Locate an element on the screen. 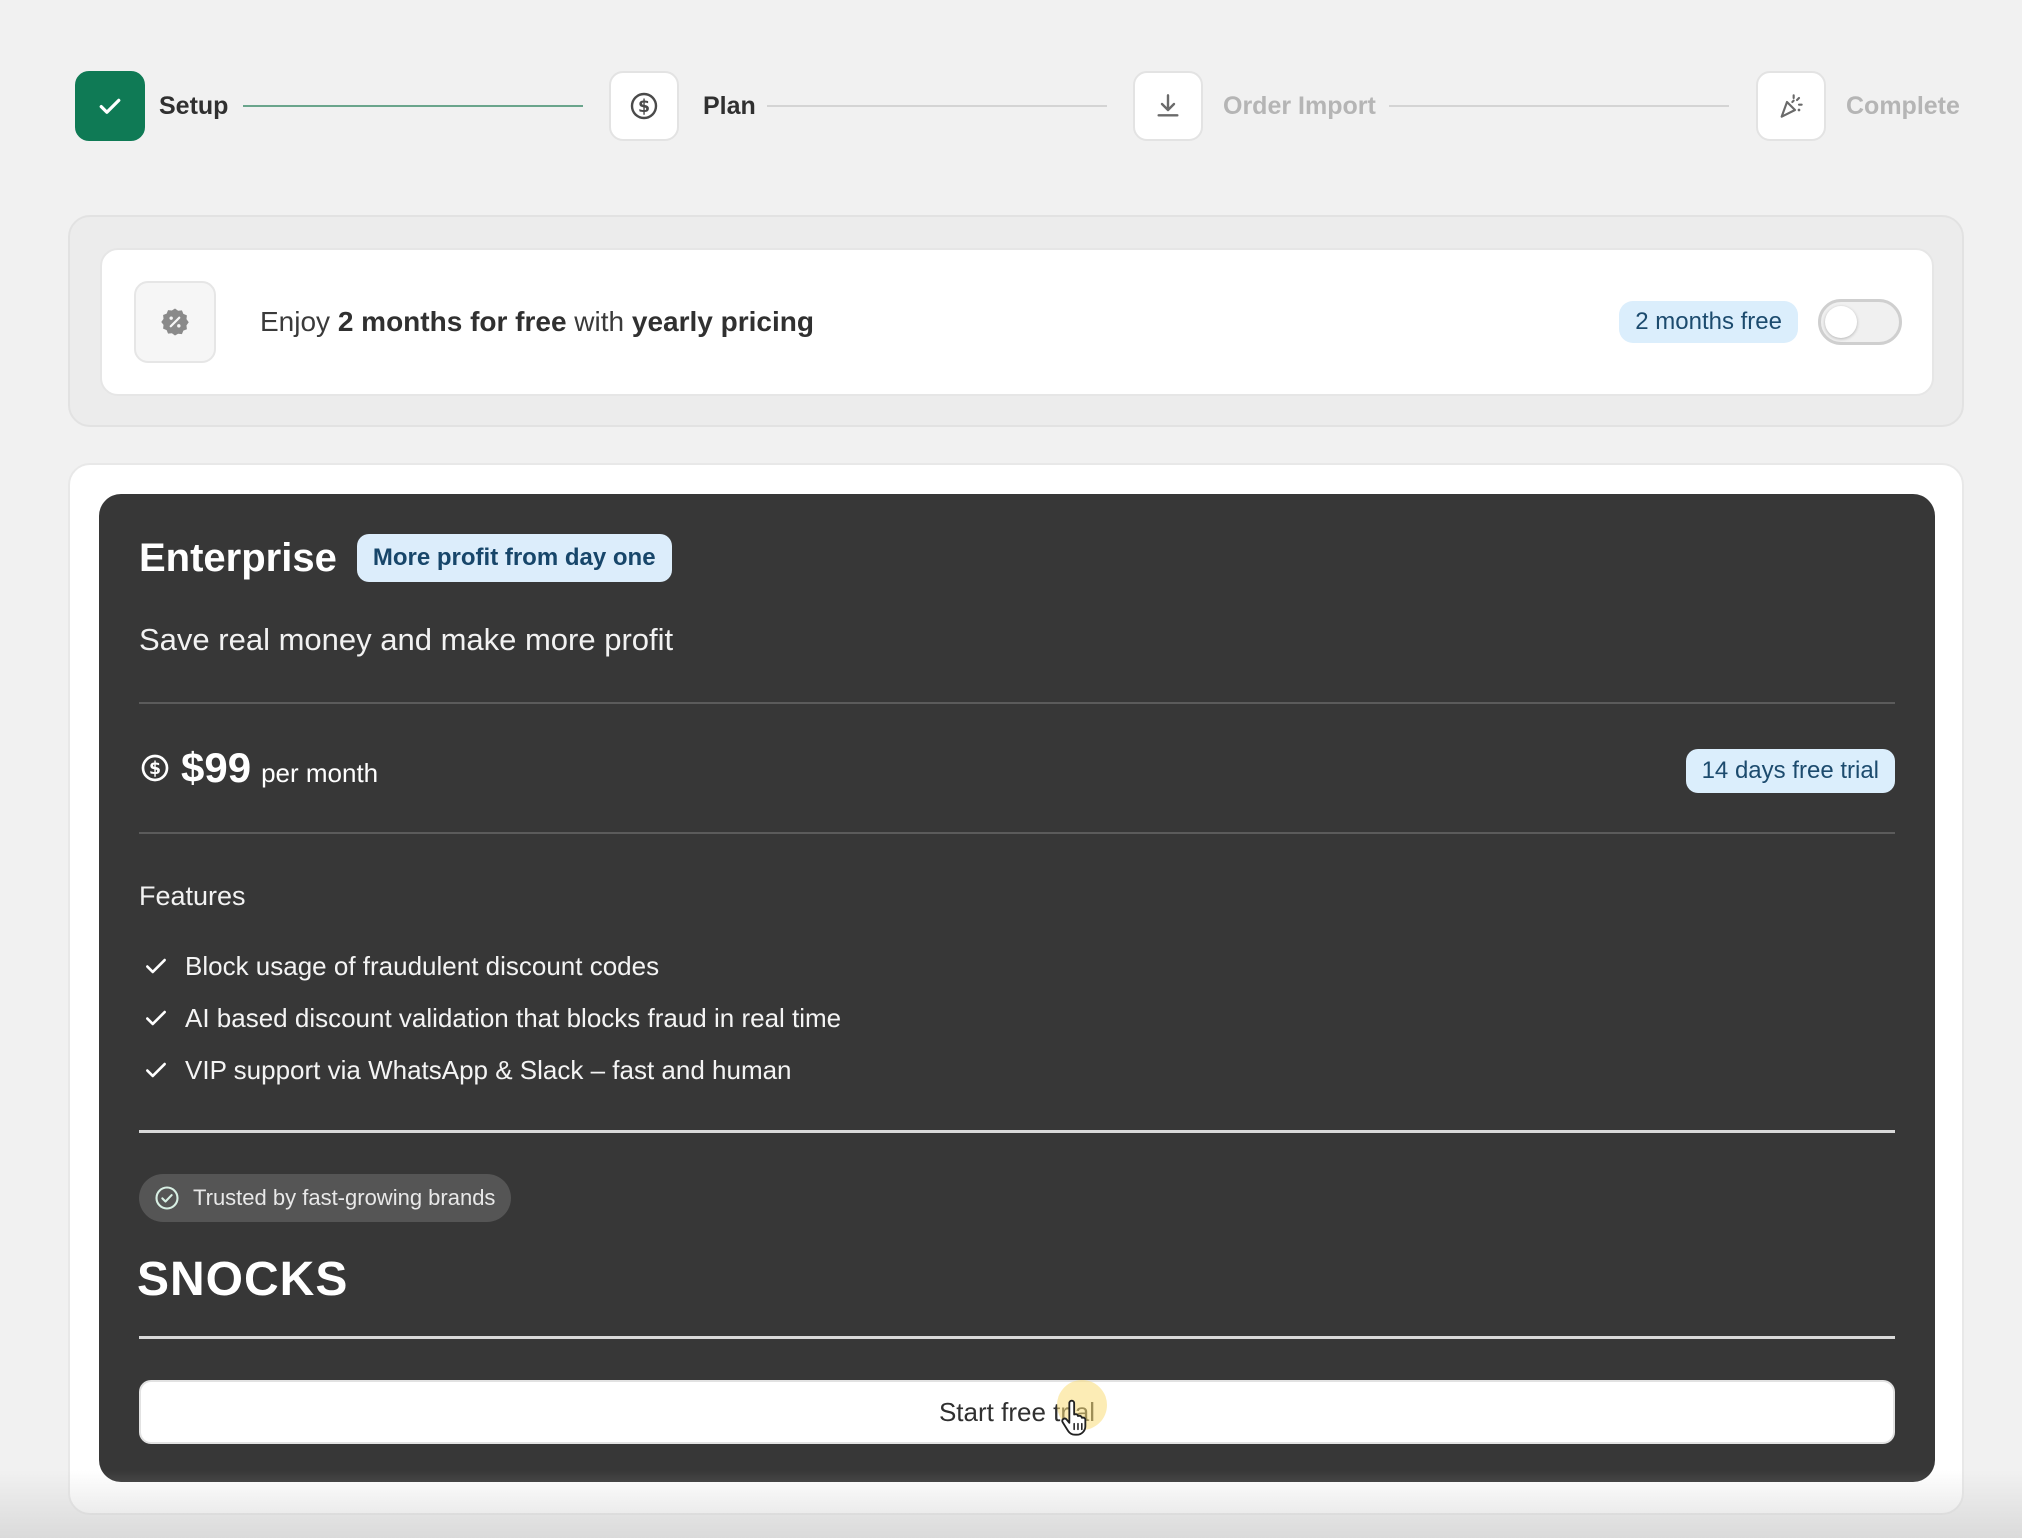  plan-price: $99 is located at coordinates (216, 767).